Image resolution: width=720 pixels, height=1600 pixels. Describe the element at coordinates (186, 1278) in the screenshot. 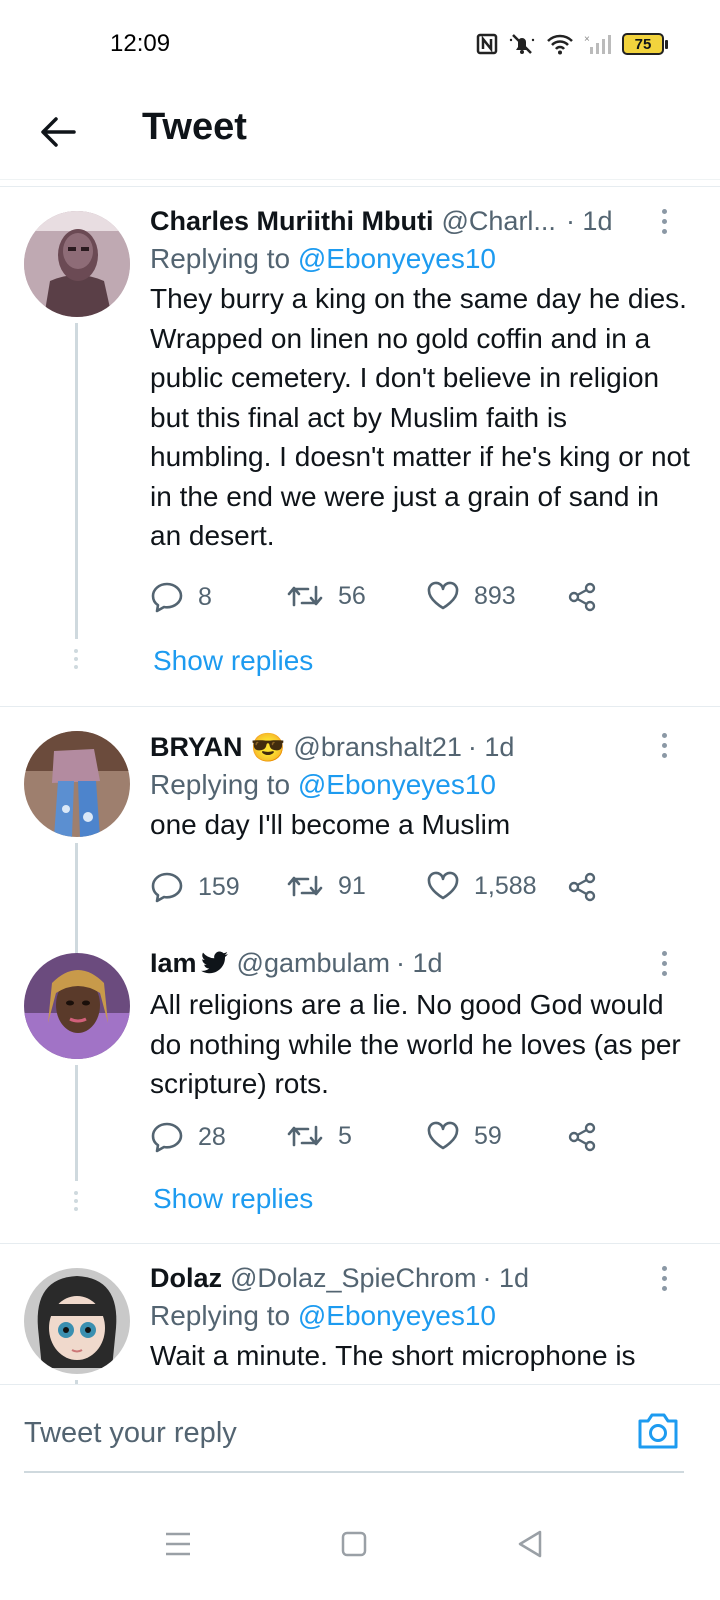

I see `author-name: Dolaz` at that location.